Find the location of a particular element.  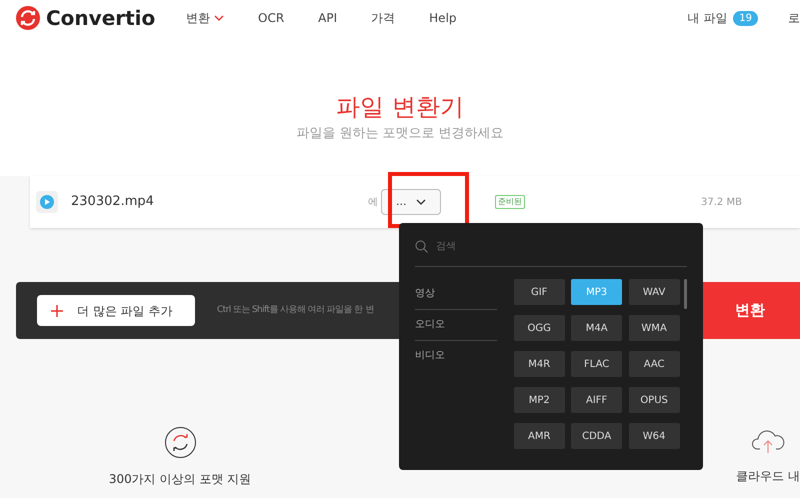

format-option: W64 is located at coordinates (654, 436).